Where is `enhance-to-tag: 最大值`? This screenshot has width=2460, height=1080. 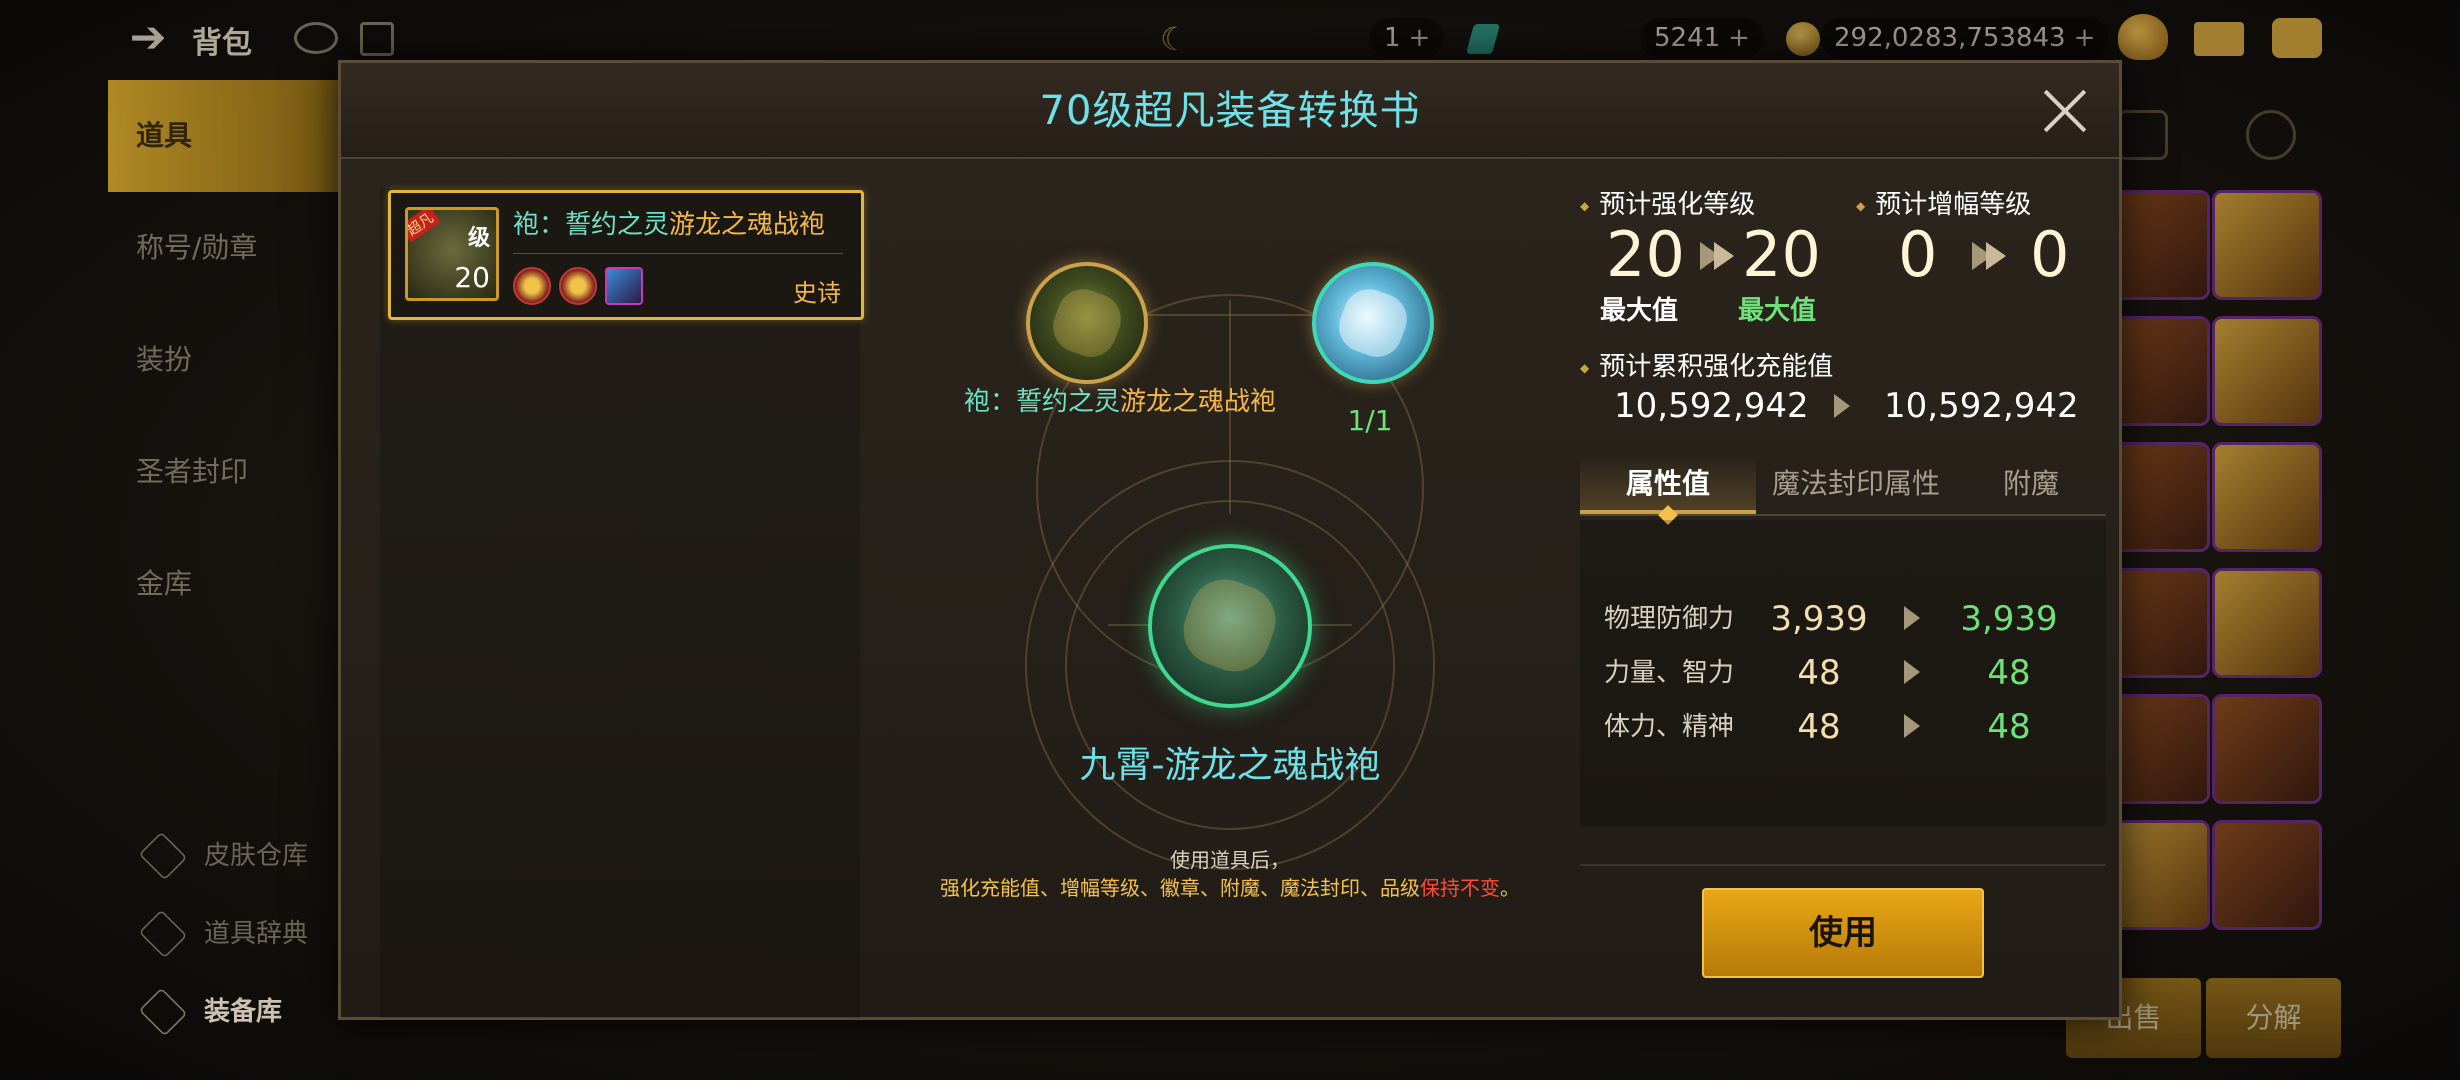 enhance-to-tag: 最大值 is located at coordinates (1777, 311).